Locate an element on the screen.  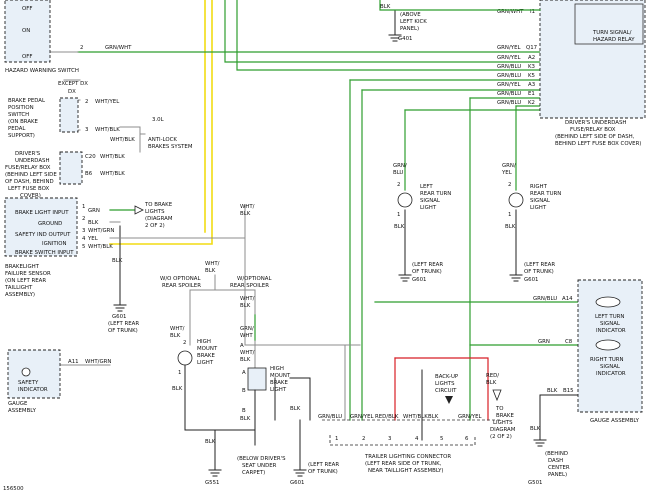
c20-wire: WHT/BLK is located at coordinates (112, 157).